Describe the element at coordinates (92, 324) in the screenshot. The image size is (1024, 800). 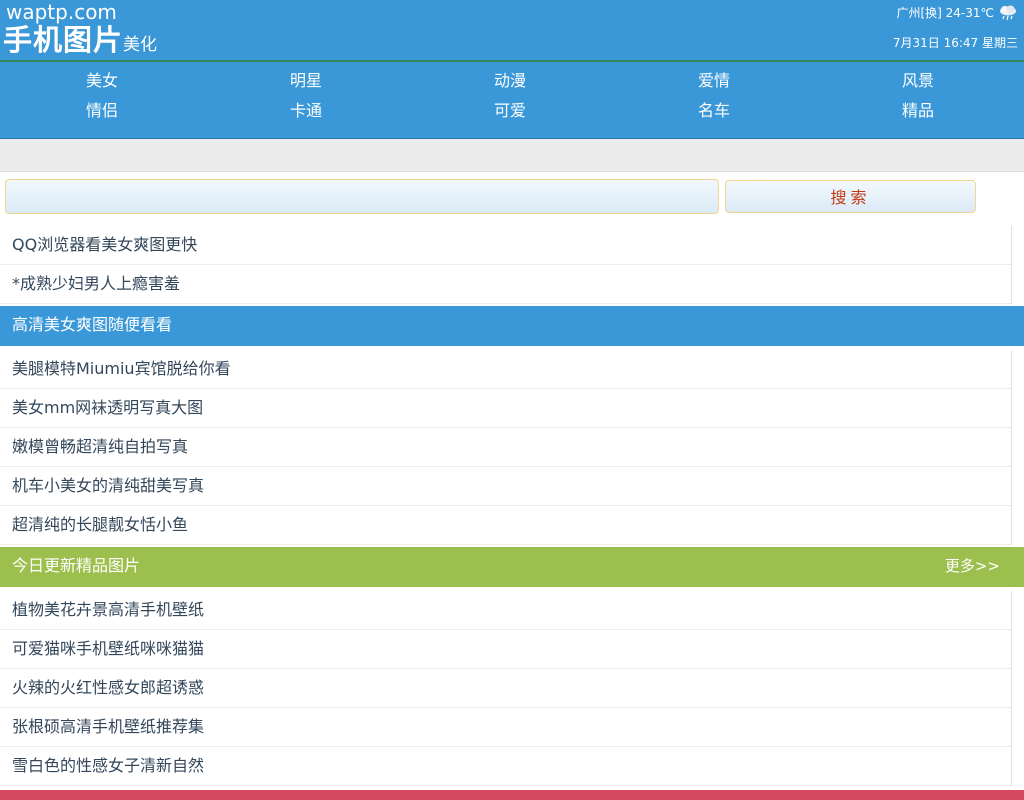
I see `section-title: 高清美女爽图随便看看` at that location.